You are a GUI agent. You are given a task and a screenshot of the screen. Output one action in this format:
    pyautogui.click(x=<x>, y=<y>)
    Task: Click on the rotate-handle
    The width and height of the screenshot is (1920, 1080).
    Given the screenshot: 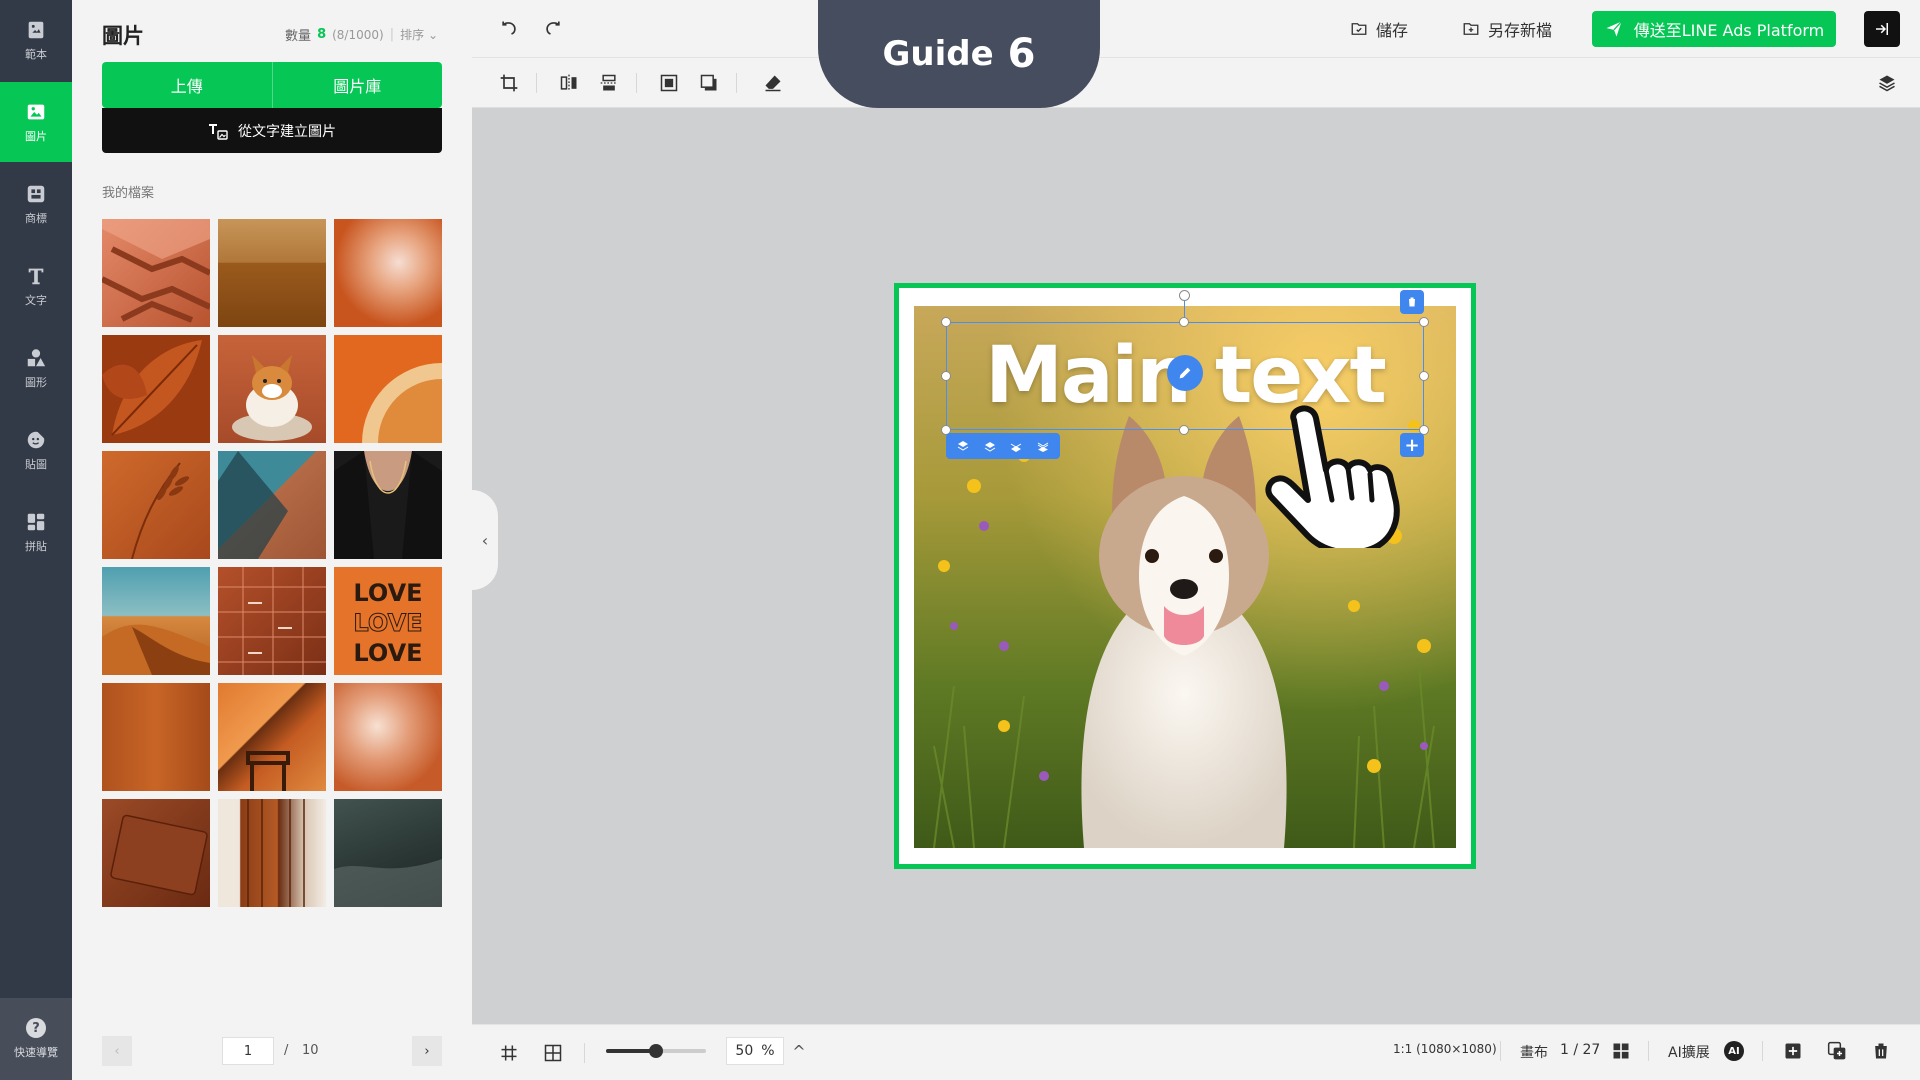 What is the action you would take?
    pyautogui.click(x=1184, y=295)
    